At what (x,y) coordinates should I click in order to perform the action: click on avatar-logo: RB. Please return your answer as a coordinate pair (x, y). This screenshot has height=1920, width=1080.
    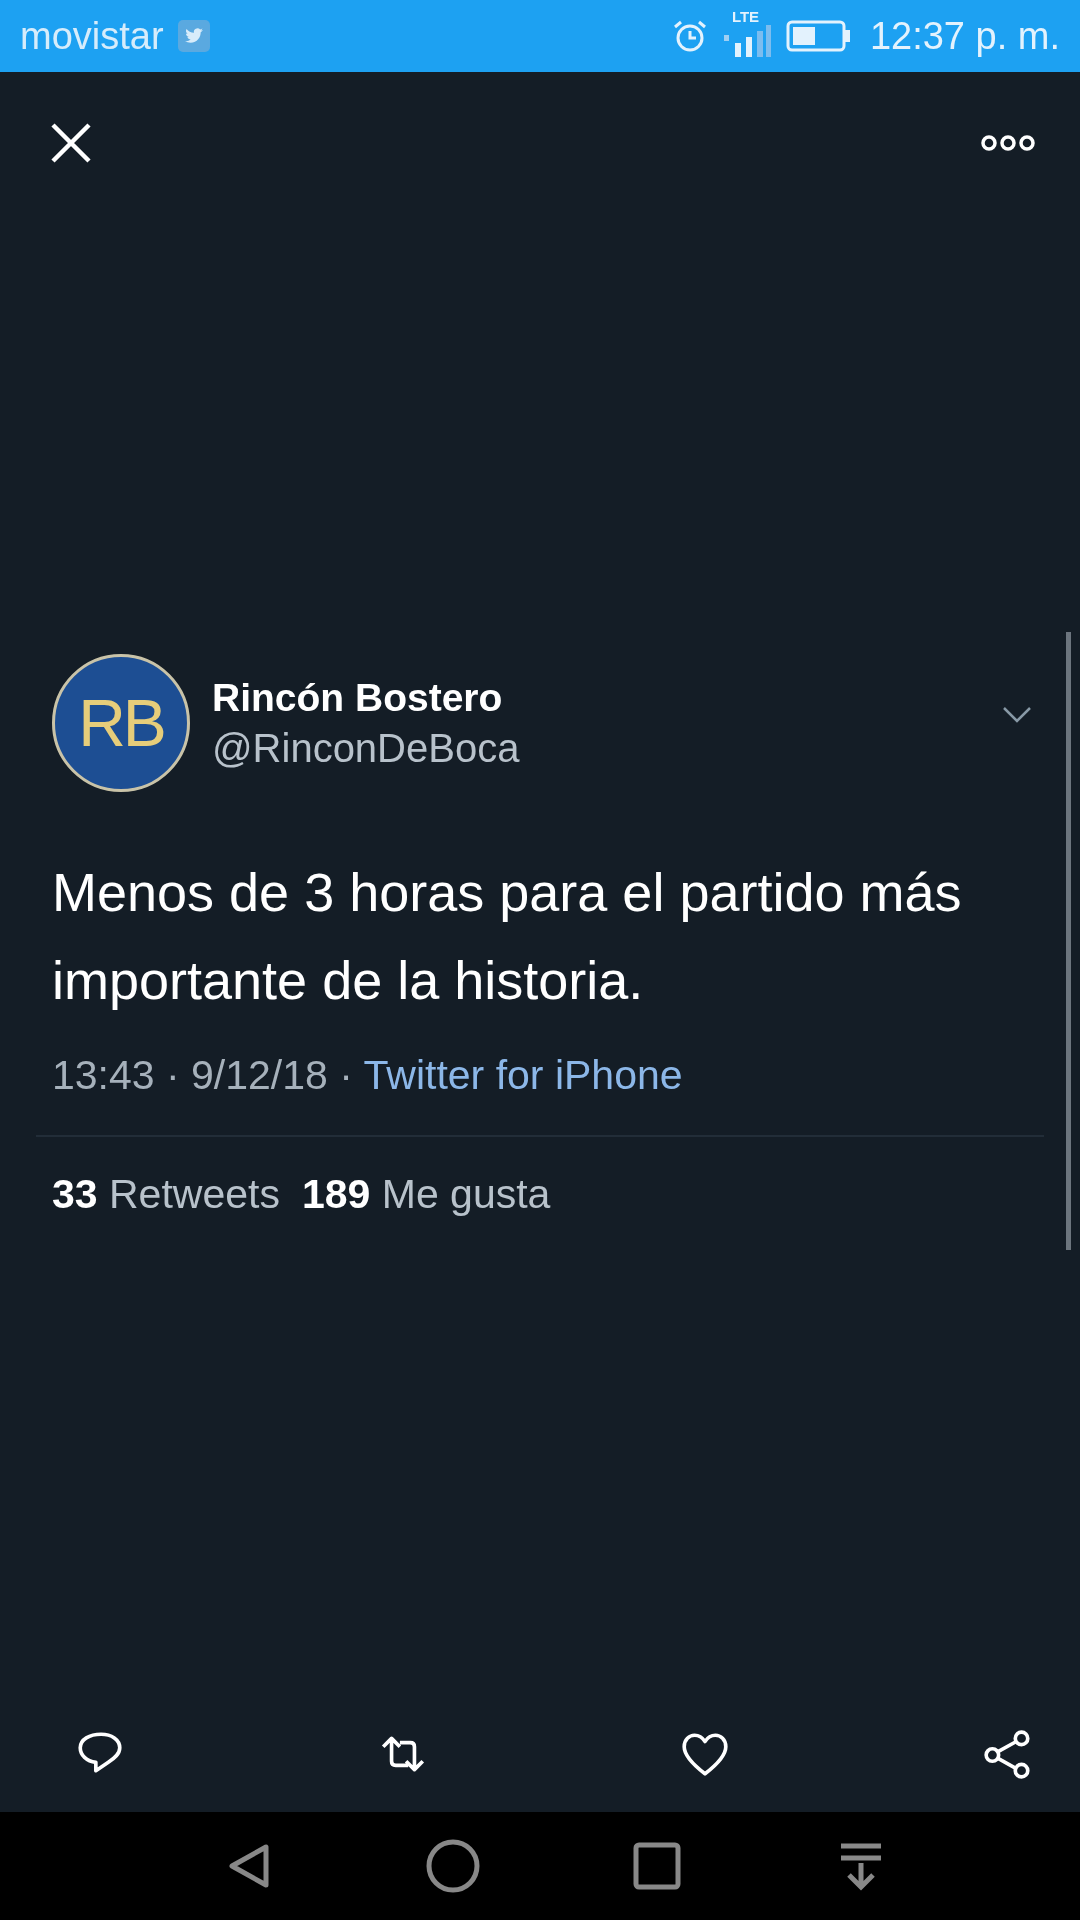
    Looking at the image, I should click on (121, 723).